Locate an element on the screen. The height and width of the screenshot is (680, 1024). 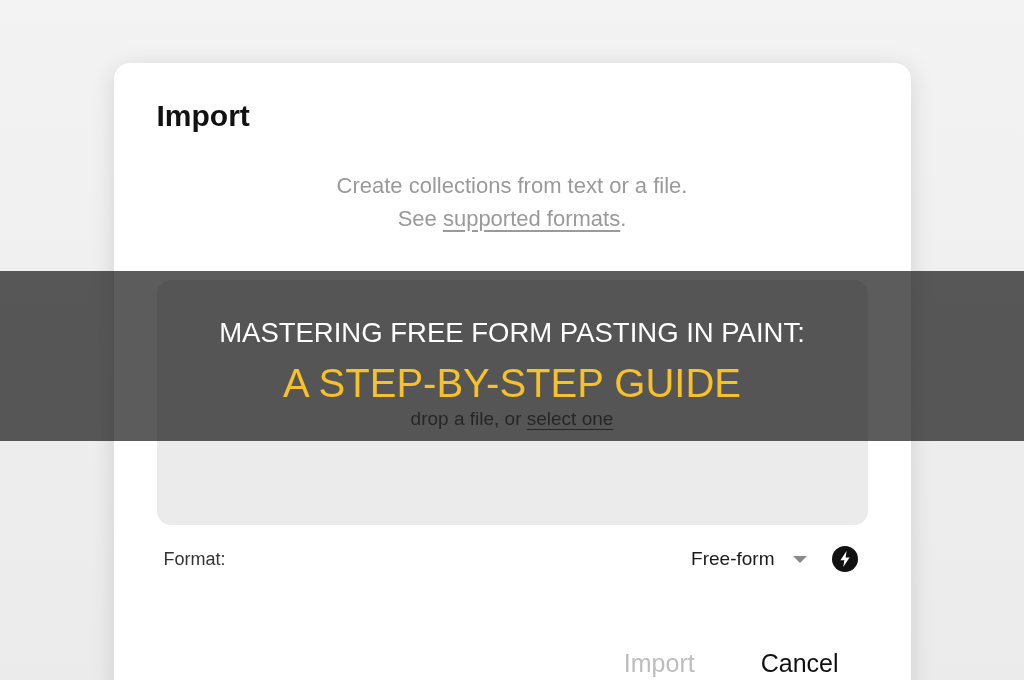
dialog-title: Import is located at coordinates (203, 116).